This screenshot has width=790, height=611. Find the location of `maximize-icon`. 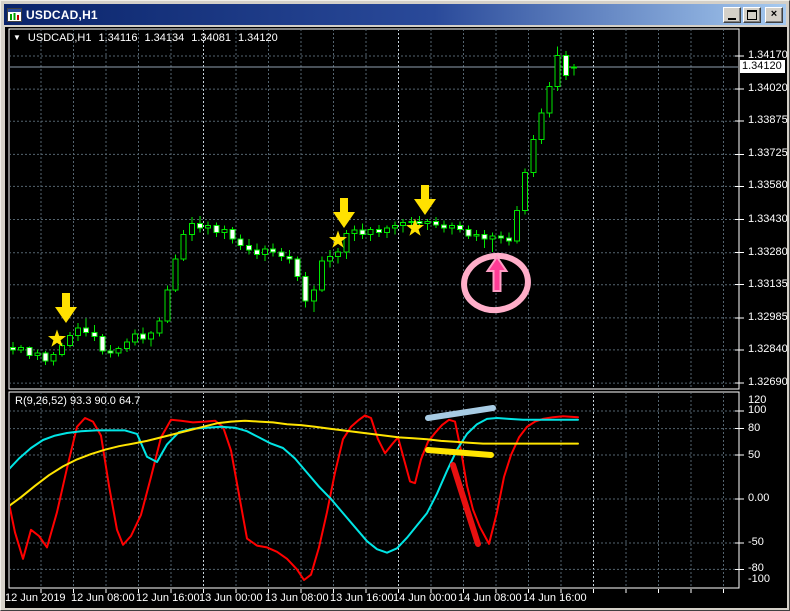

maximize-icon is located at coordinates (752, 14).